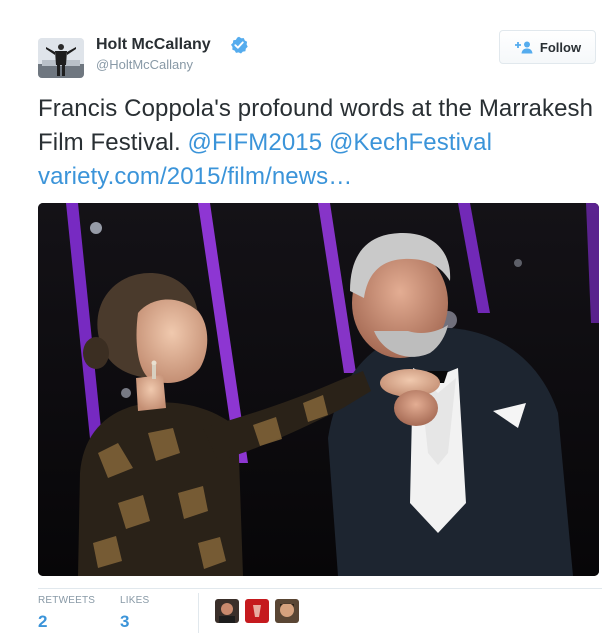 The image size is (602, 639). Describe the element at coordinates (135, 600) in the screenshot. I see `likes-label: LIKES` at that location.